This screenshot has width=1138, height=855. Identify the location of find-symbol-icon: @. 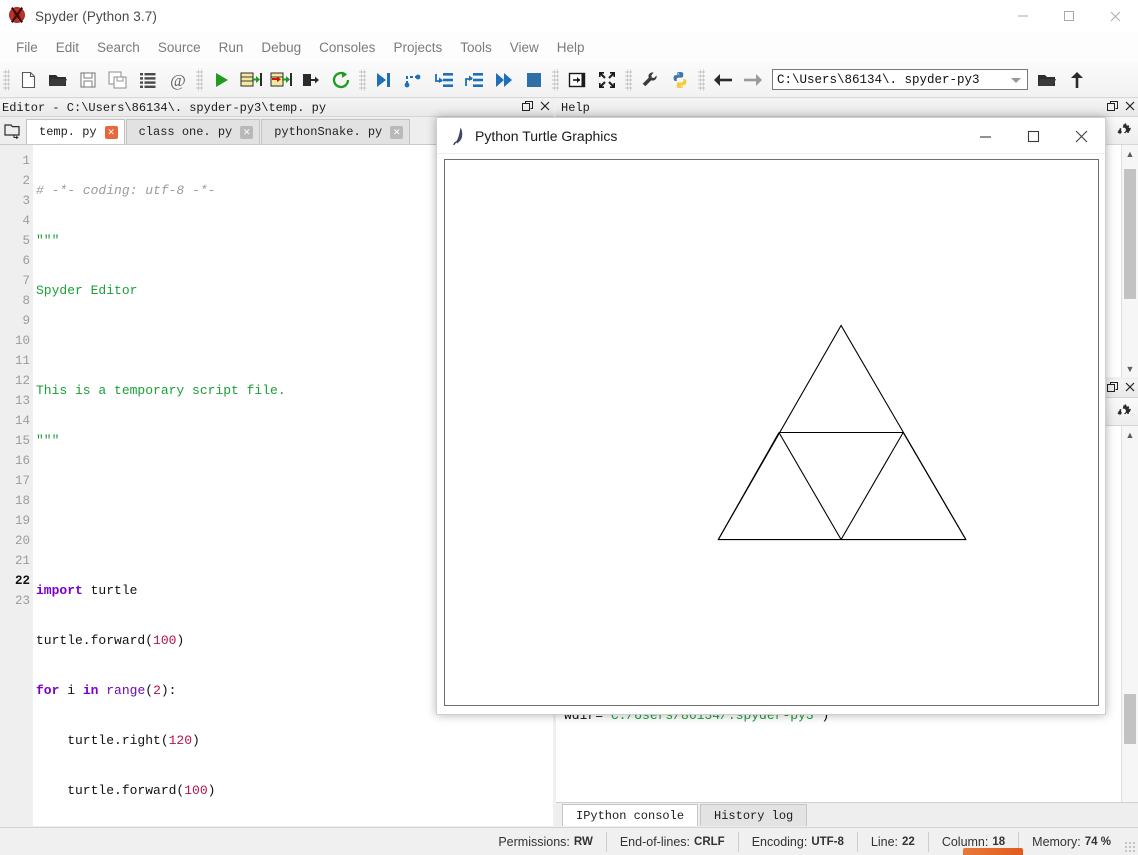
(178, 80).